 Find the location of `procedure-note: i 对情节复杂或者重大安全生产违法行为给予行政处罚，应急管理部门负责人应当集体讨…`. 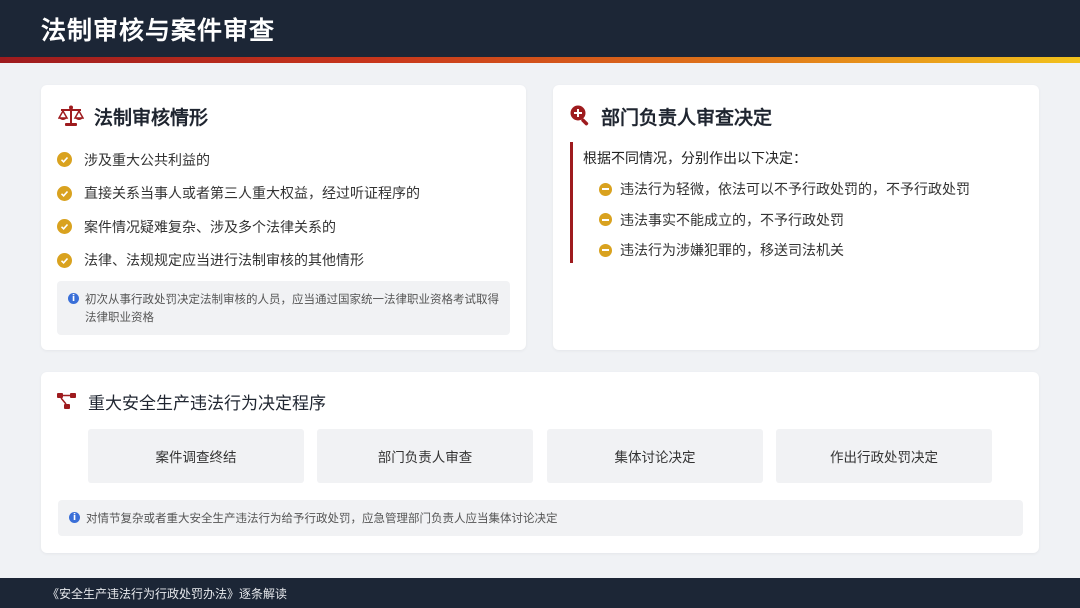

procedure-note: i 对情节复杂或者重大安全生产违法行为给予行政处罚，应急管理部门负责人应当集体讨… is located at coordinates (540, 518).